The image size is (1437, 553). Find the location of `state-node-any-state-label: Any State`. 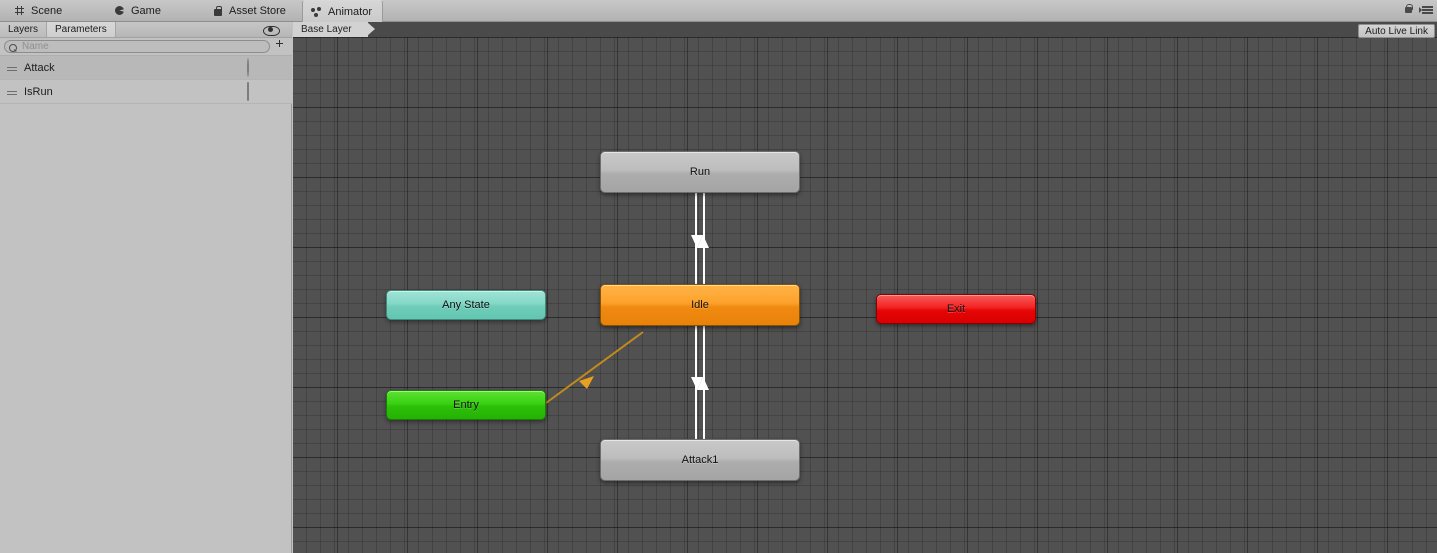

state-node-any-state-label: Any State is located at coordinates (466, 305).